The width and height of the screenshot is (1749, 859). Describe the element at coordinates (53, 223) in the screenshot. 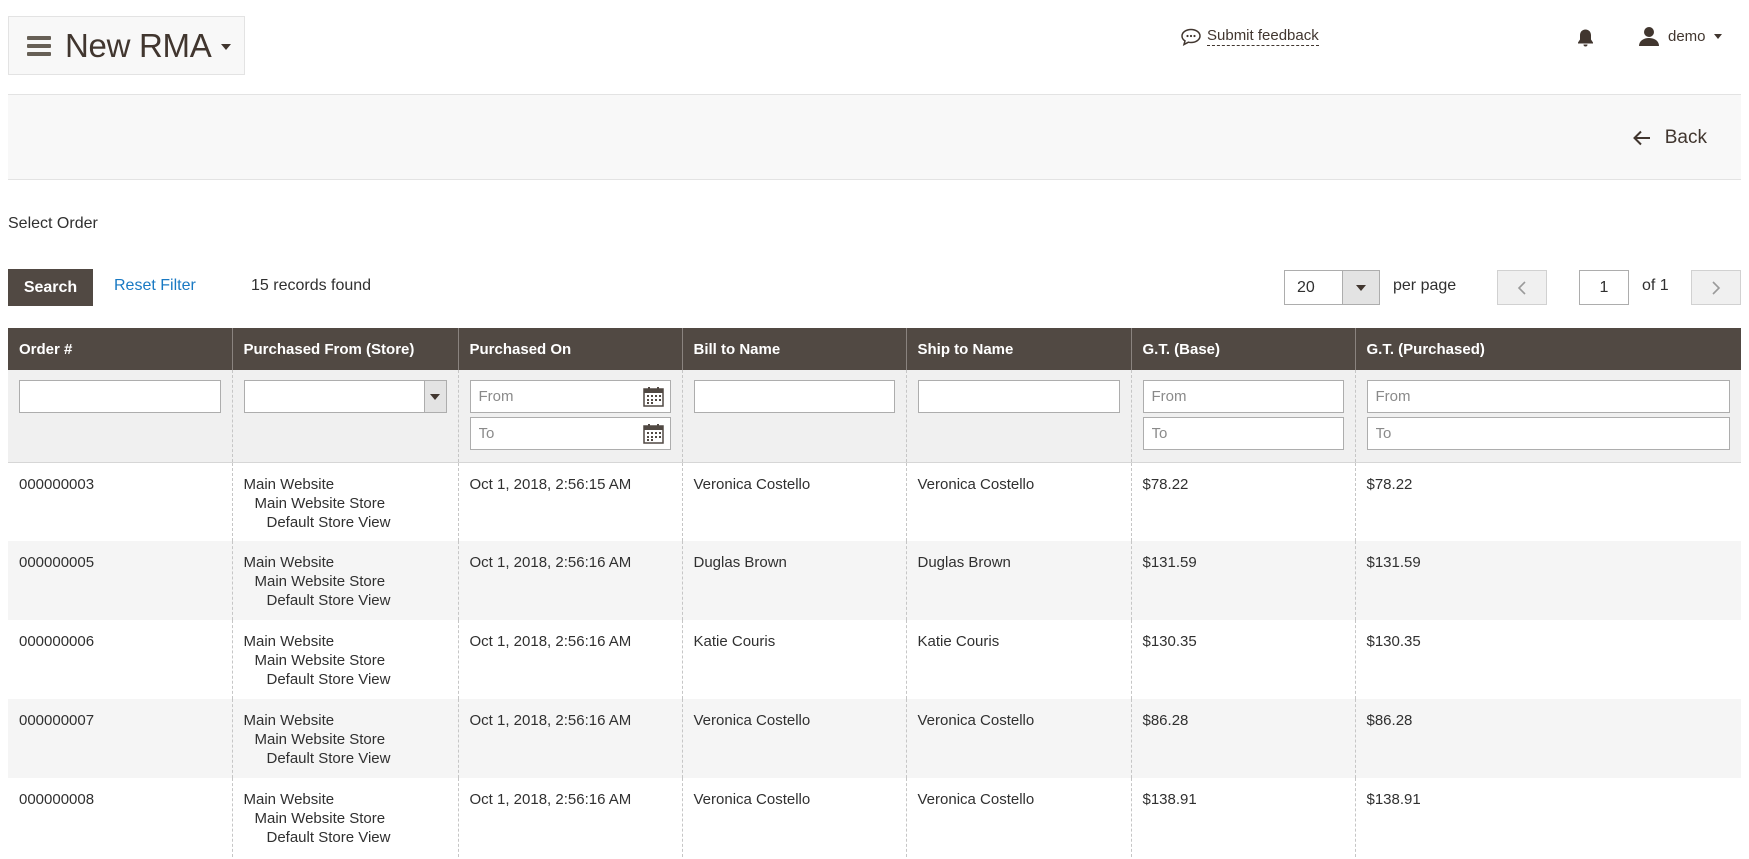

I see `section-title: Select Order` at that location.